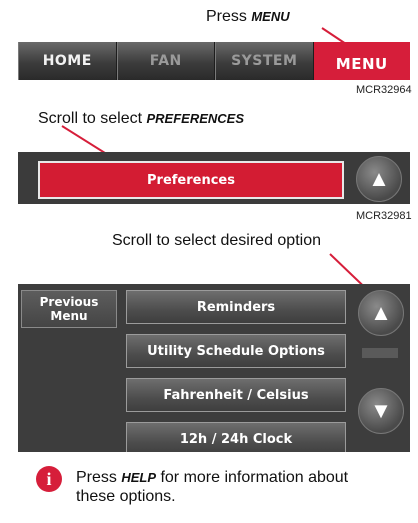  What do you see at coordinates (139, 477) in the screenshot?
I see `note-key: HELP` at bounding box center [139, 477].